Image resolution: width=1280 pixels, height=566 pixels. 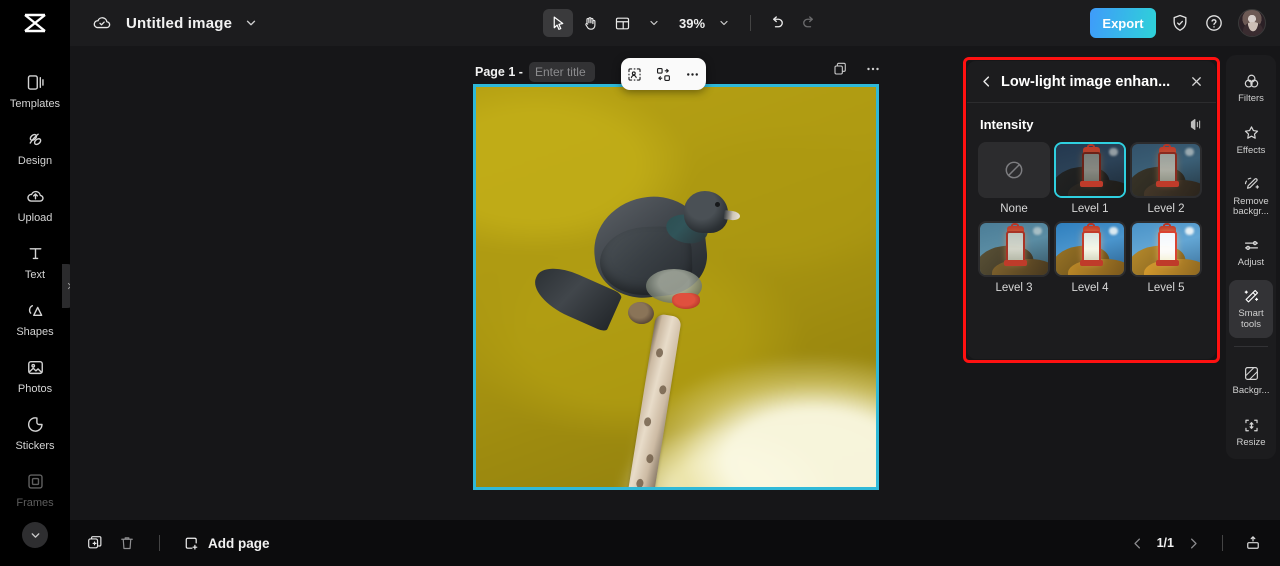 I want to click on top-bar: Untitled image 39% Export, so click(x=640, y=23).